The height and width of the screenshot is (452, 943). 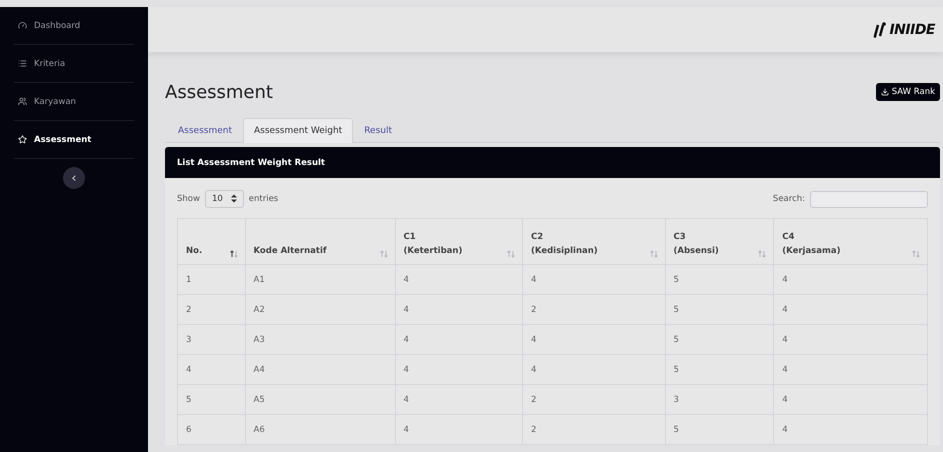 I want to click on column-header: C1 (Ketertiban), so click(x=458, y=241).